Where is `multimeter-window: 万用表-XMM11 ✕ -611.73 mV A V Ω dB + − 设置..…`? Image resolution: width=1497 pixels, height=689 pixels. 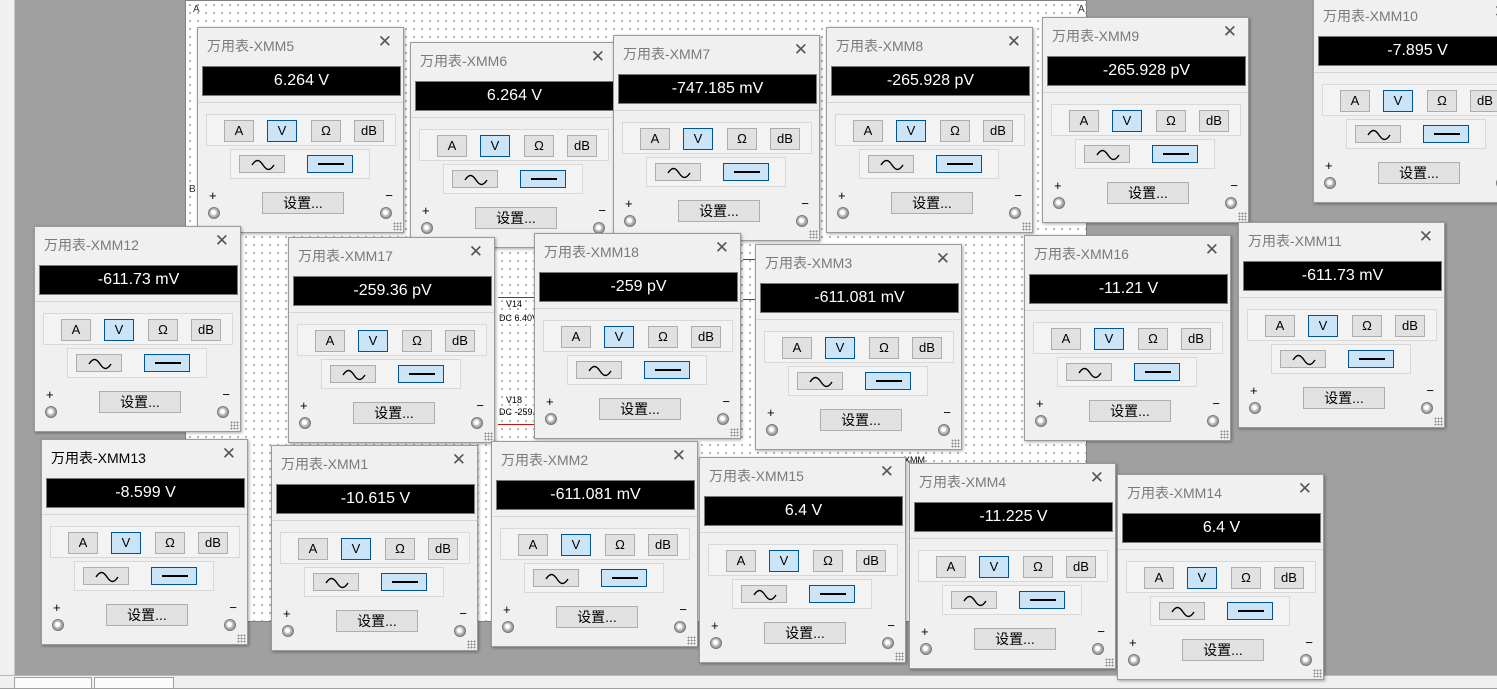
multimeter-window: 万用表-XMM11 ✕ -611.73 mV A V Ω dB + − 设置..… is located at coordinates (1341, 325).